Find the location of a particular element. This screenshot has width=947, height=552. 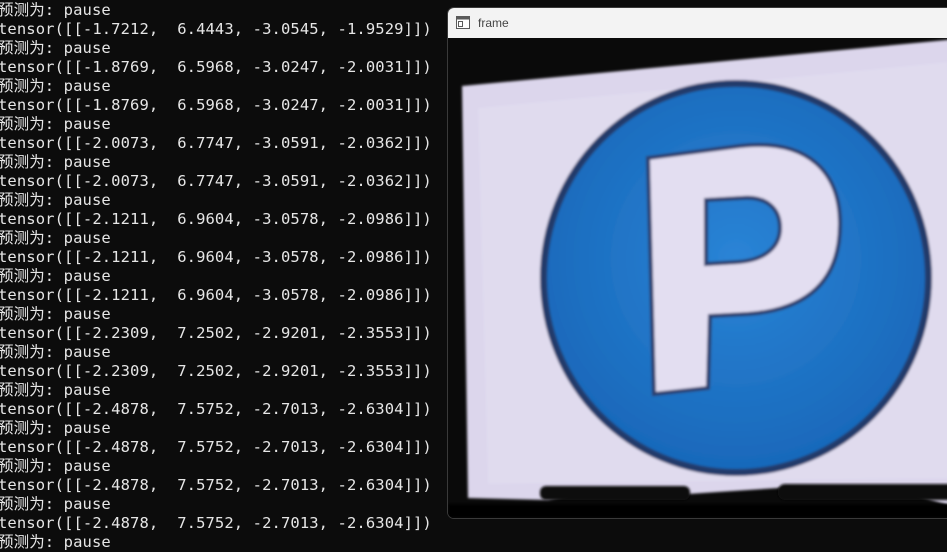

window-app-icon is located at coordinates (463, 22).